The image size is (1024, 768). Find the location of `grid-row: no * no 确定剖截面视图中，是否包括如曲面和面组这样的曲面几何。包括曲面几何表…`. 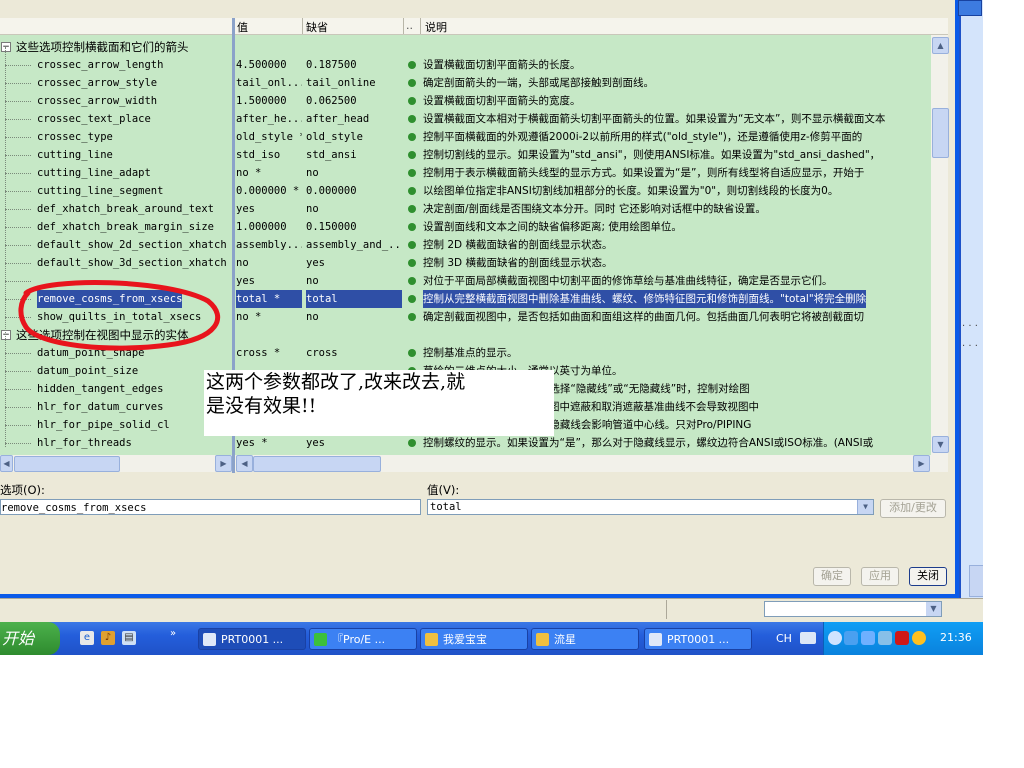

grid-row: no * no 确定剖截面视图中，是否包括如曲面和面组这样的曲面几何。包括曲面几何表… is located at coordinates (583, 317).